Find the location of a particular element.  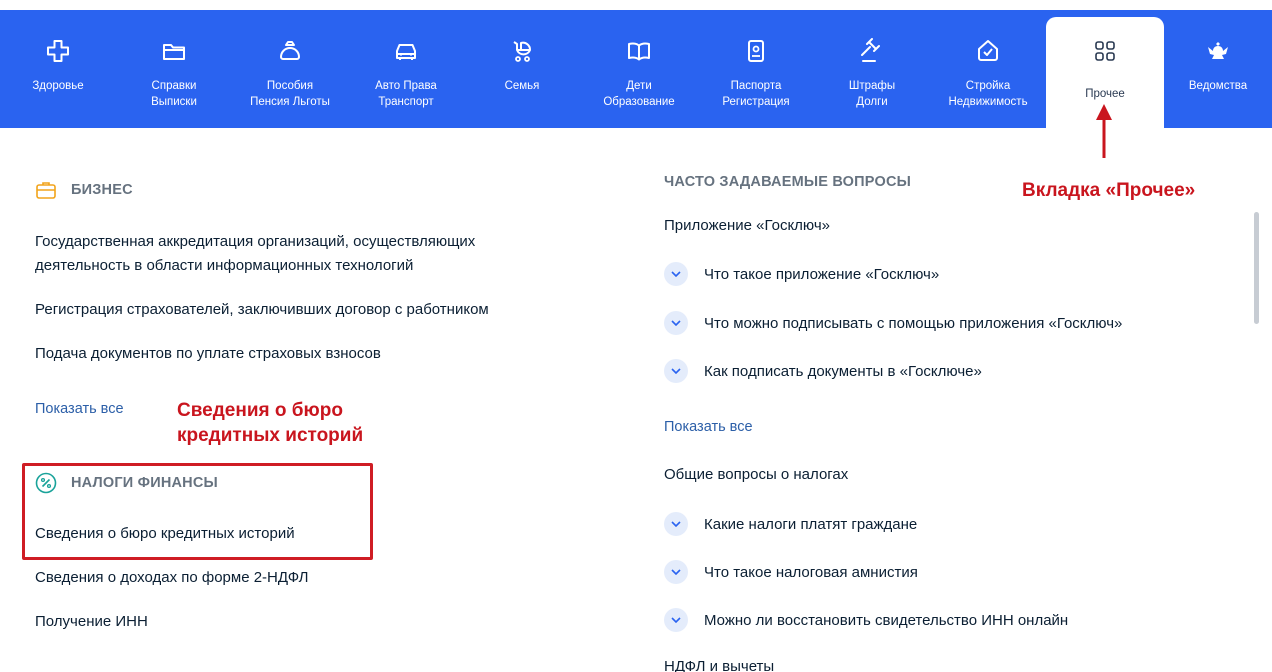

gavel-icon is located at coordinates (870, 50).